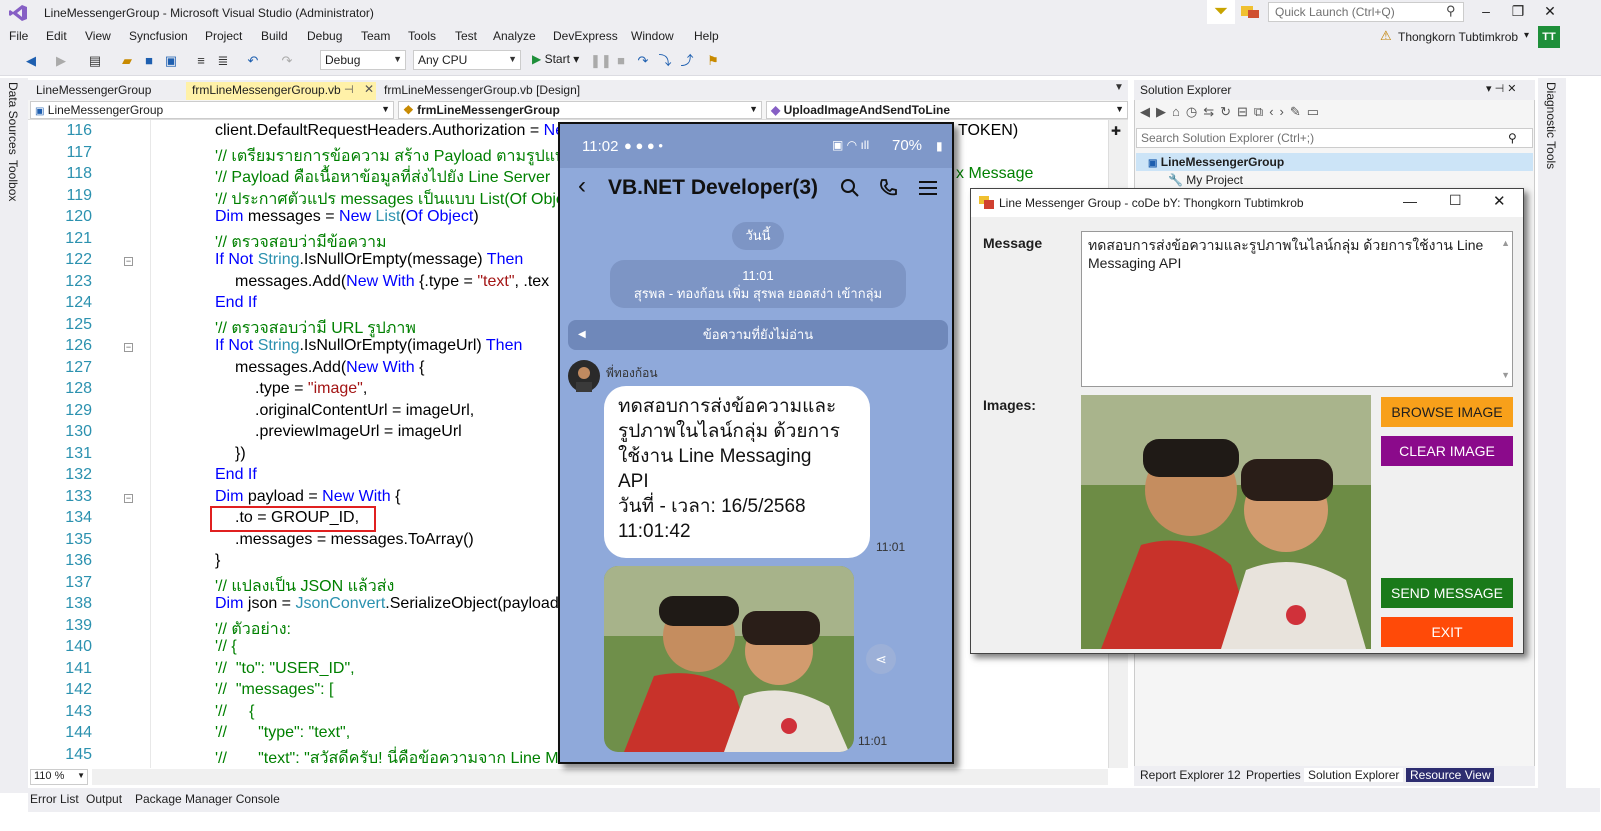 The height and width of the screenshot is (831, 1601). I want to click on chat-image, so click(729, 659).